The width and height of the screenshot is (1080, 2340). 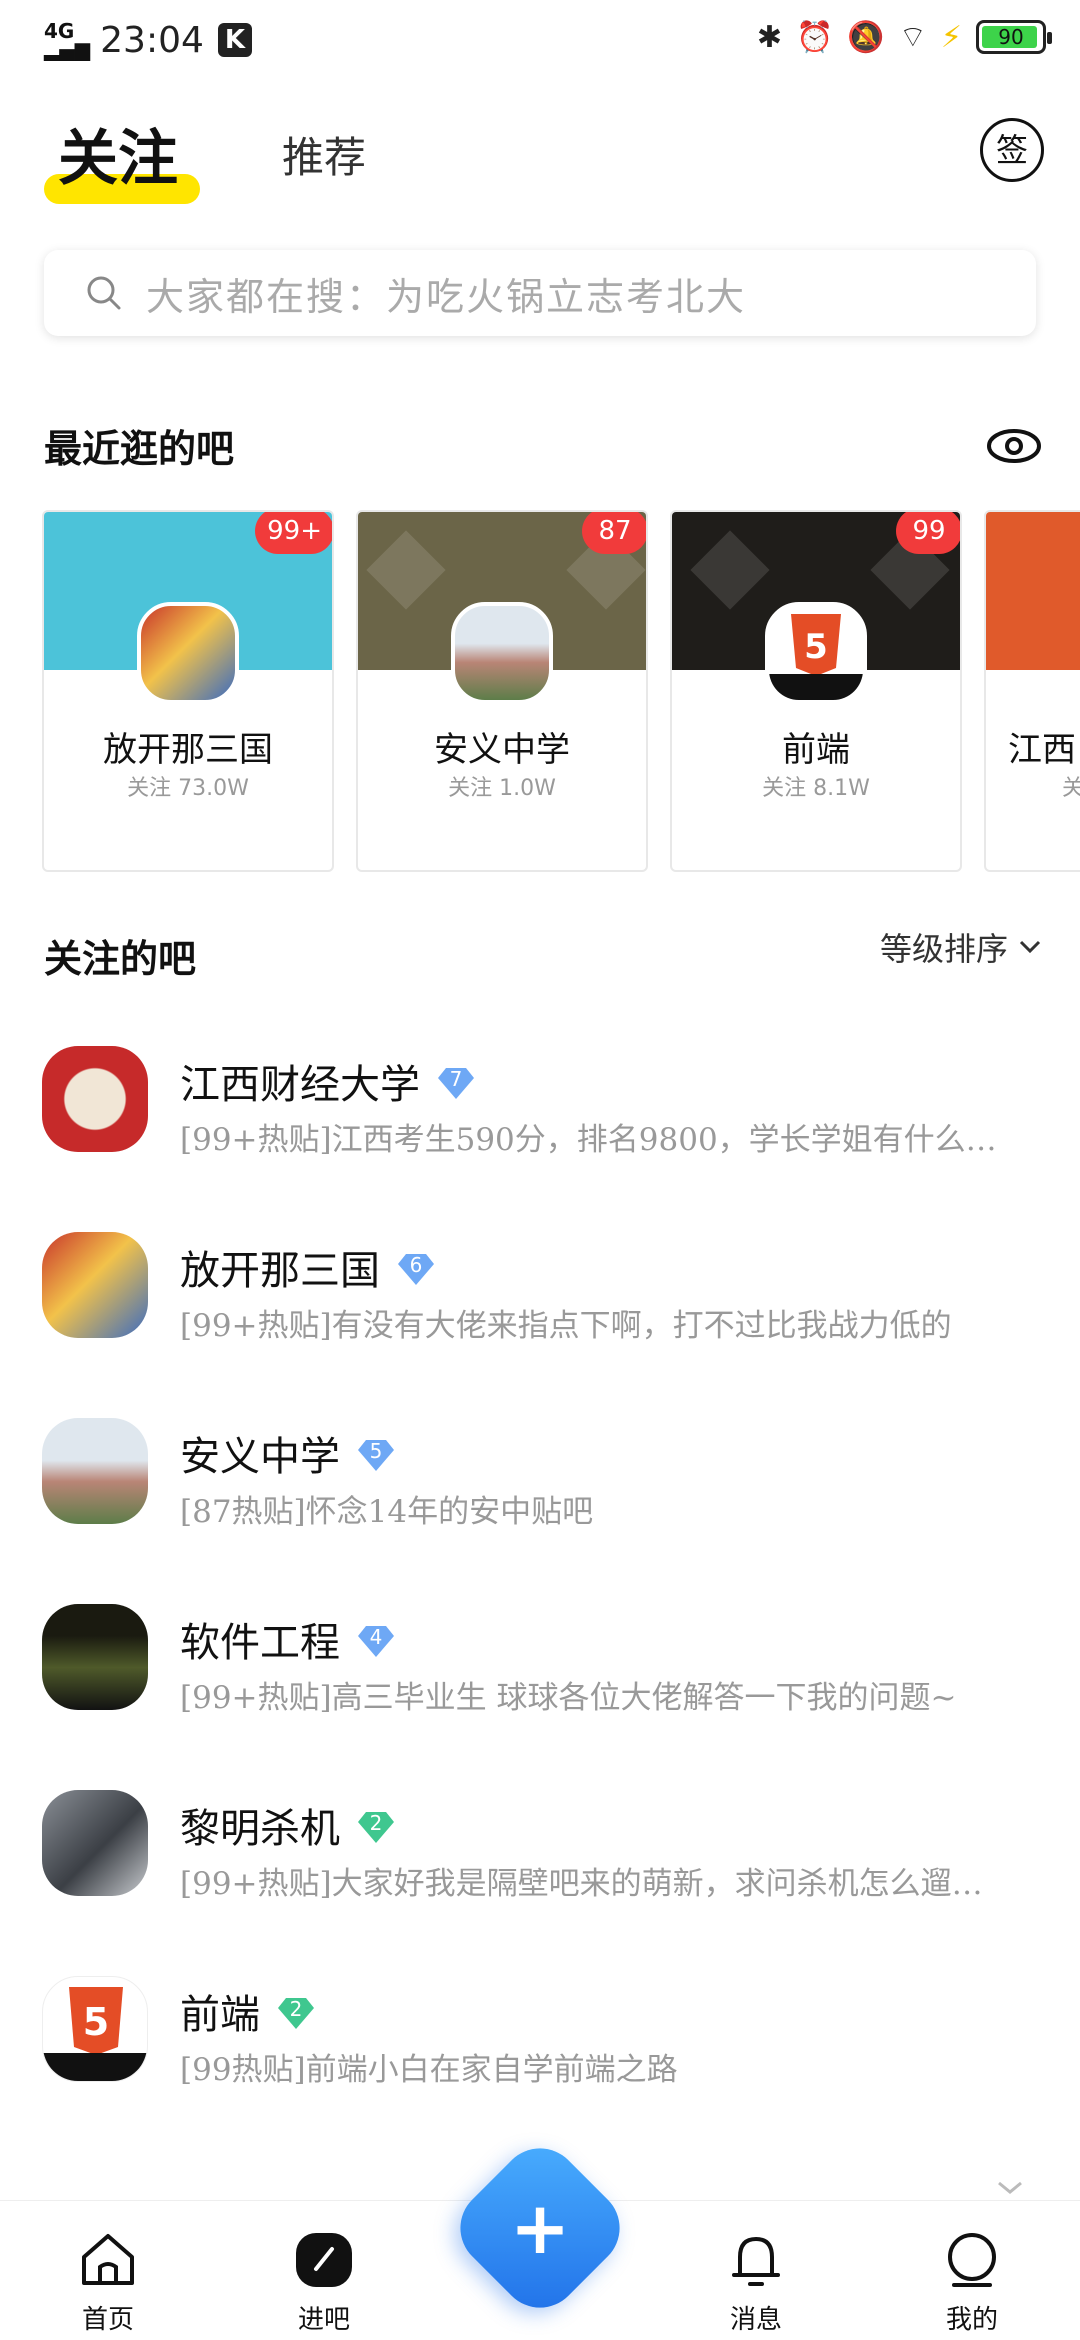 I want to click on sign-in-icon: 签, so click(x=1011, y=150).